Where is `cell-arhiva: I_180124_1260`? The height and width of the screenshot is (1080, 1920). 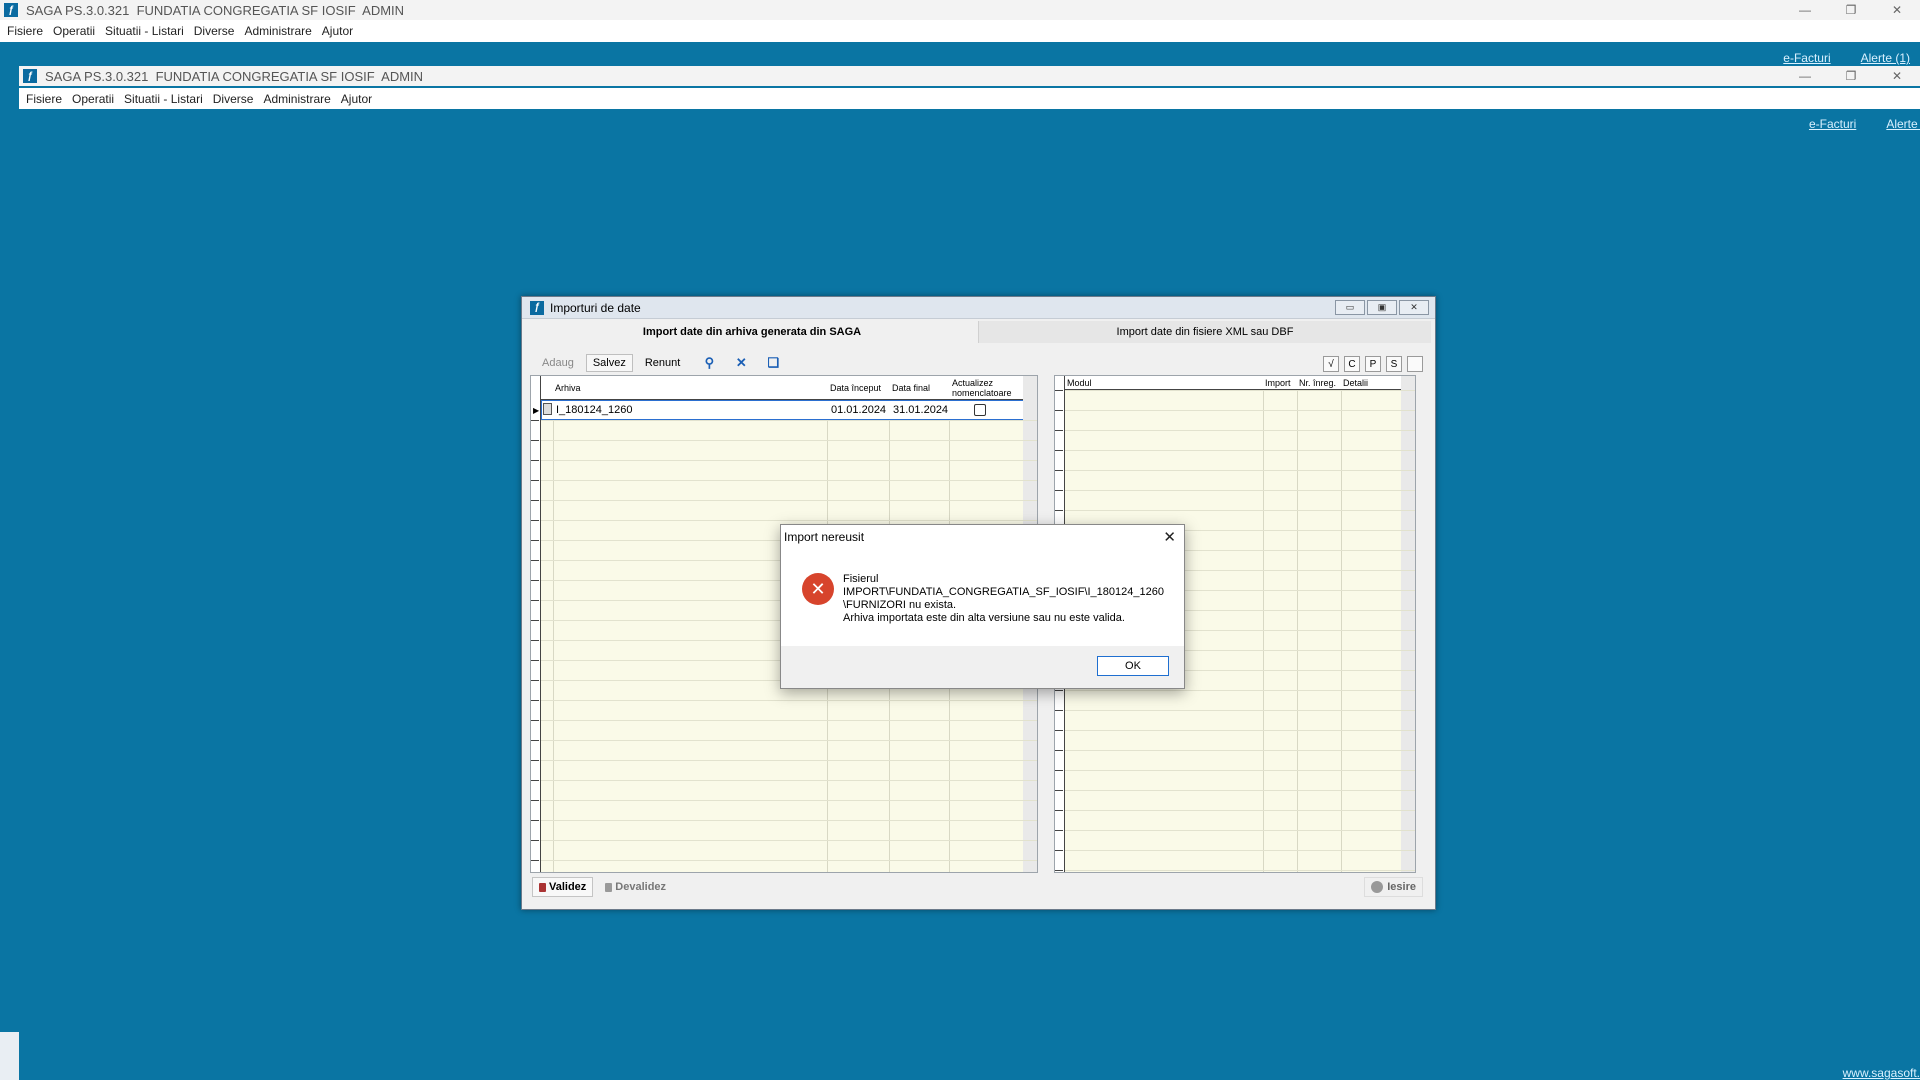
cell-arhiva: I_180124_1260 is located at coordinates (688, 410).